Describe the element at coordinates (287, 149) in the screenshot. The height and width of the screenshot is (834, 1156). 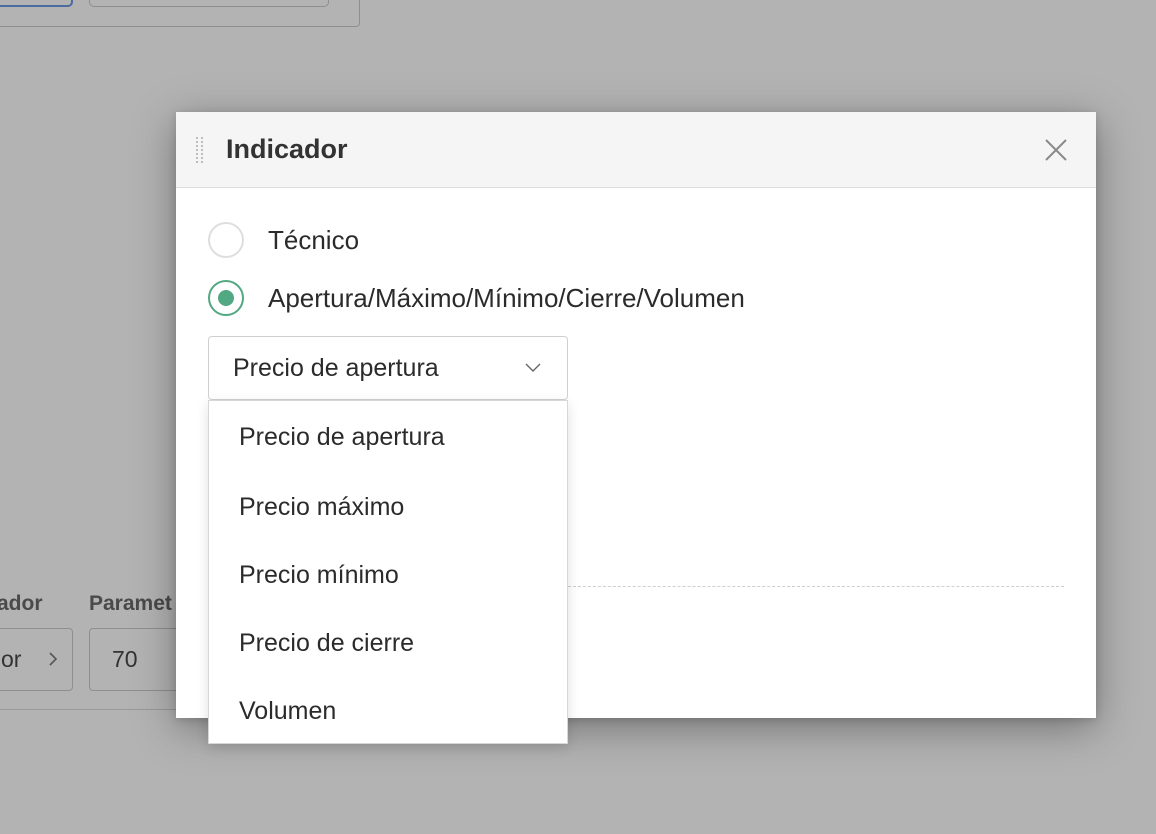
I see `dialog-title: Indicador` at that location.